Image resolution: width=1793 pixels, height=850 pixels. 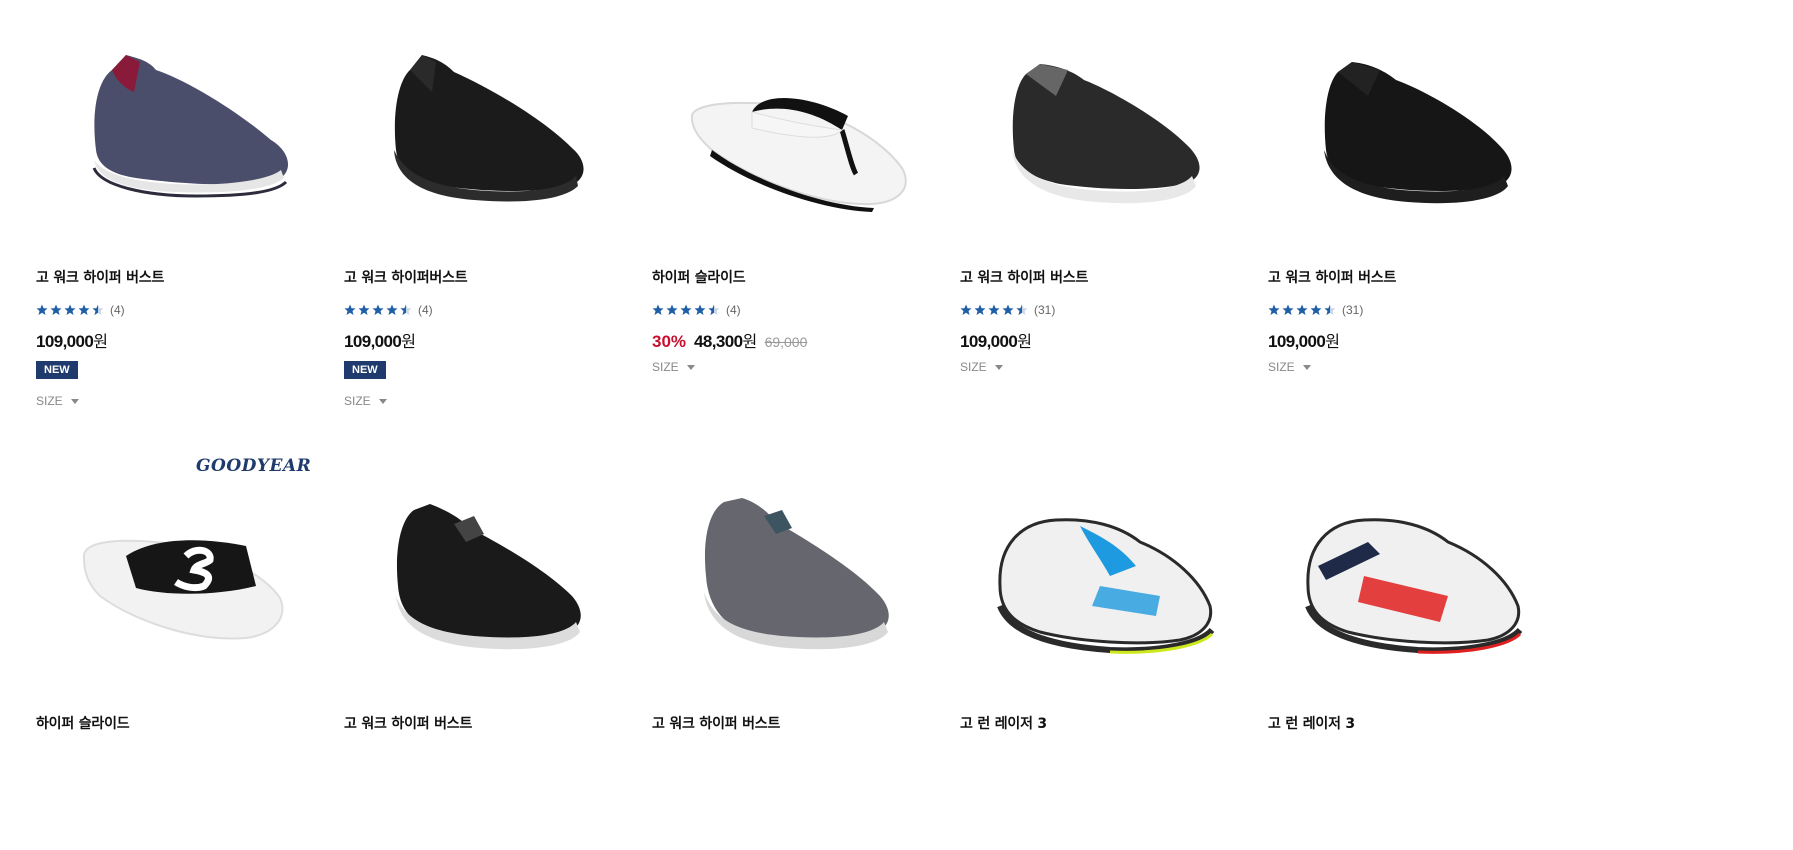 I want to click on knit-slip-on-grey-icon, so click(x=796, y=574).